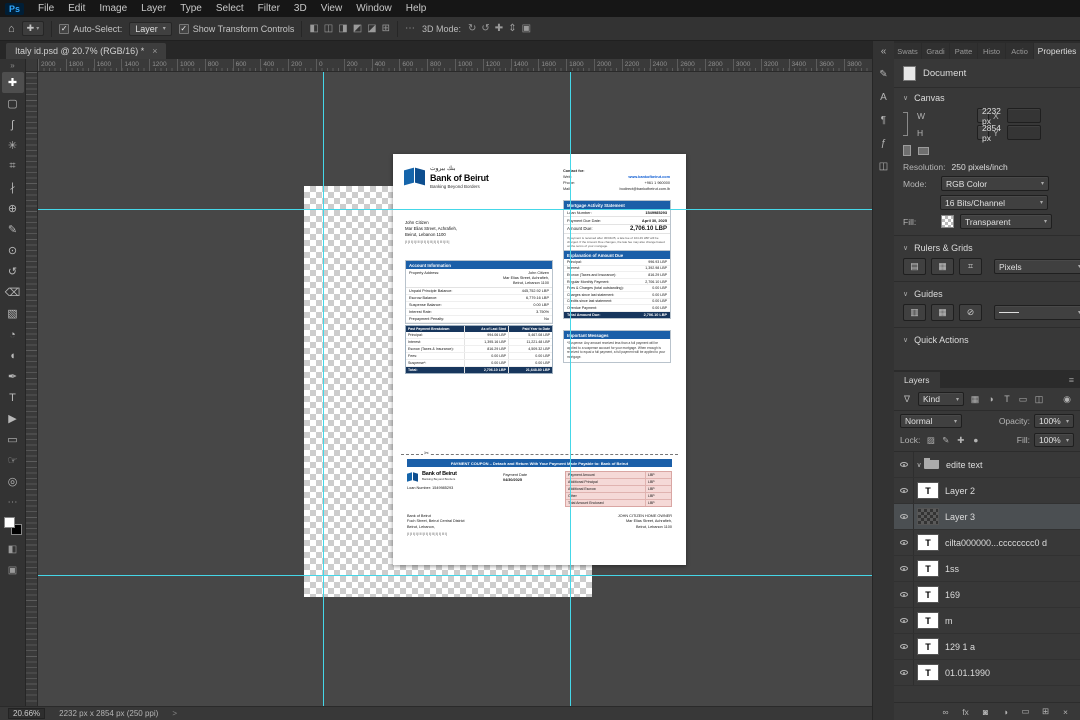 The image size is (1080, 720). I want to click on 3d-scale-icon: ▣, so click(526, 28).